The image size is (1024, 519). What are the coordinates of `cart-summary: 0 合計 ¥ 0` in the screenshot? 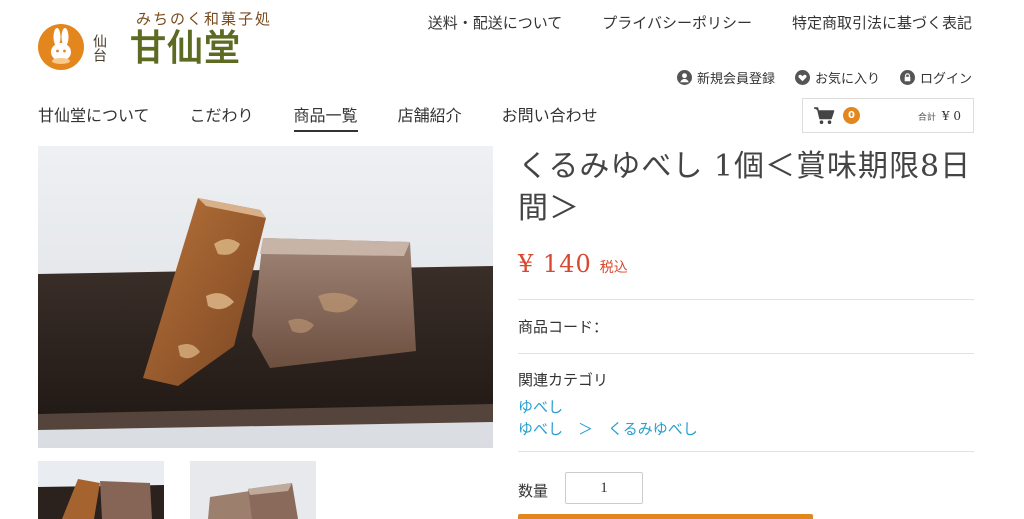 It's located at (888, 115).